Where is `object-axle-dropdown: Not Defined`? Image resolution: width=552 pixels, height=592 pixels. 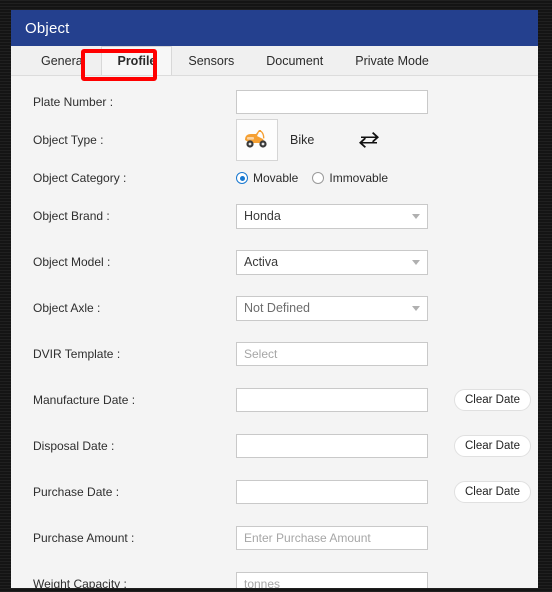
object-axle-dropdown: Not Defined is located at coordinates (332, 308).